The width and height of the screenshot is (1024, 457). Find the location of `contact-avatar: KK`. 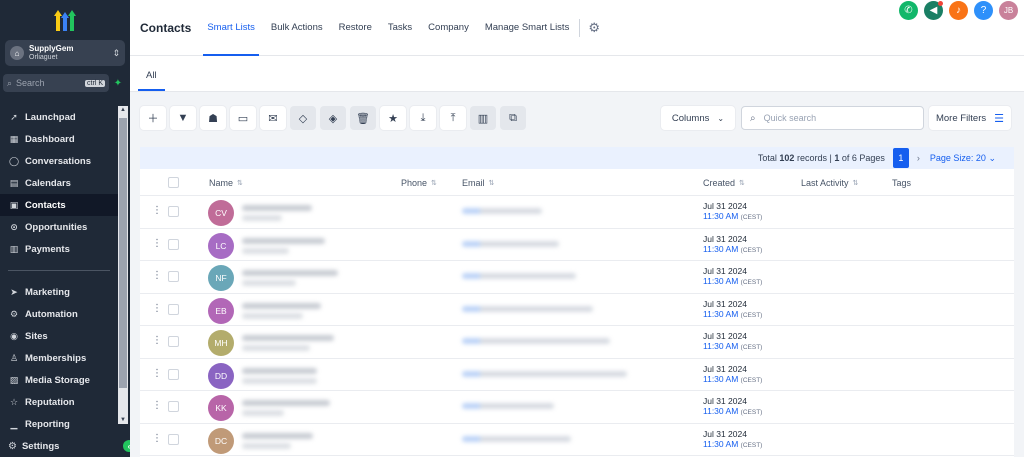

contact-avatar: KK is located at coordinates (221, 408).